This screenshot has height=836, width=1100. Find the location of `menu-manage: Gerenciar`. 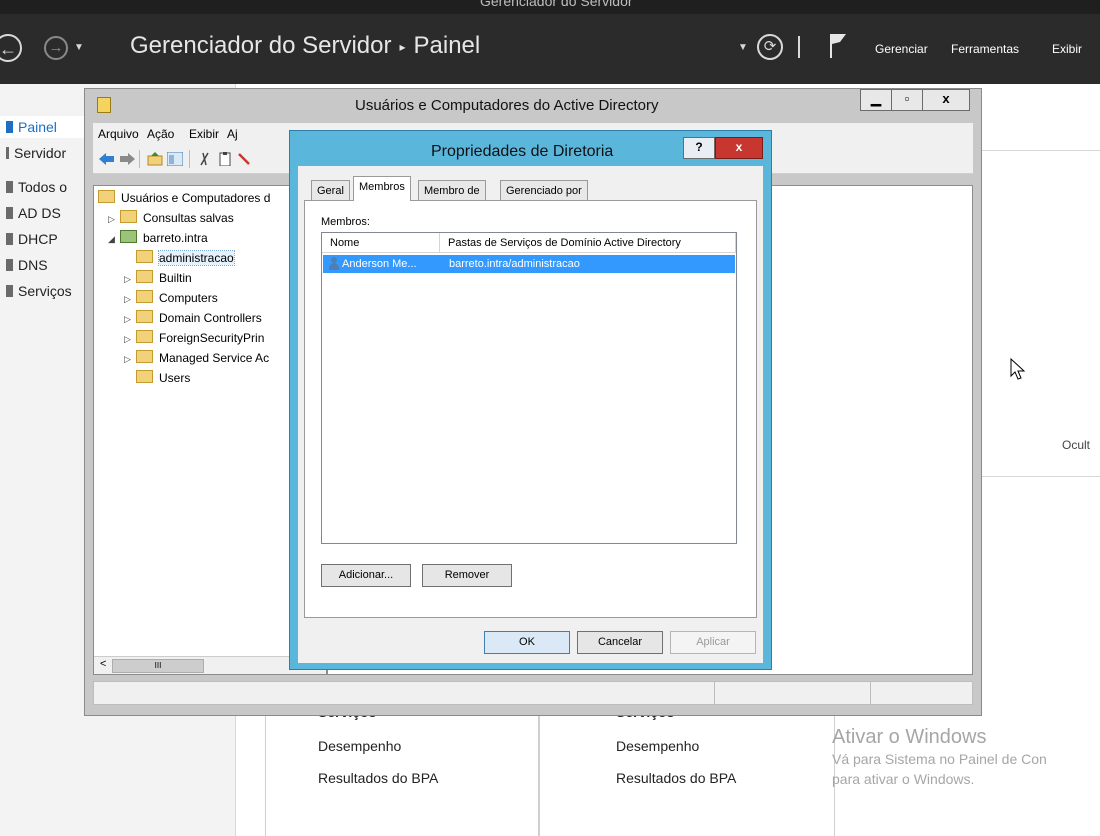

menu-manage: Gerenciar is located at coordinates (901, 49).